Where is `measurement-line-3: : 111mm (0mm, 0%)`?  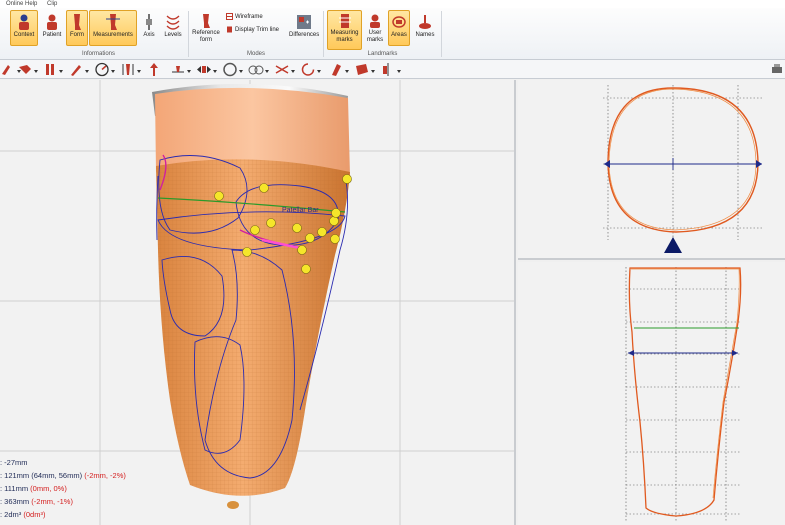
measurement-line-3: : 111mm (0mm, 0%) is located at coordinates (100, 488).